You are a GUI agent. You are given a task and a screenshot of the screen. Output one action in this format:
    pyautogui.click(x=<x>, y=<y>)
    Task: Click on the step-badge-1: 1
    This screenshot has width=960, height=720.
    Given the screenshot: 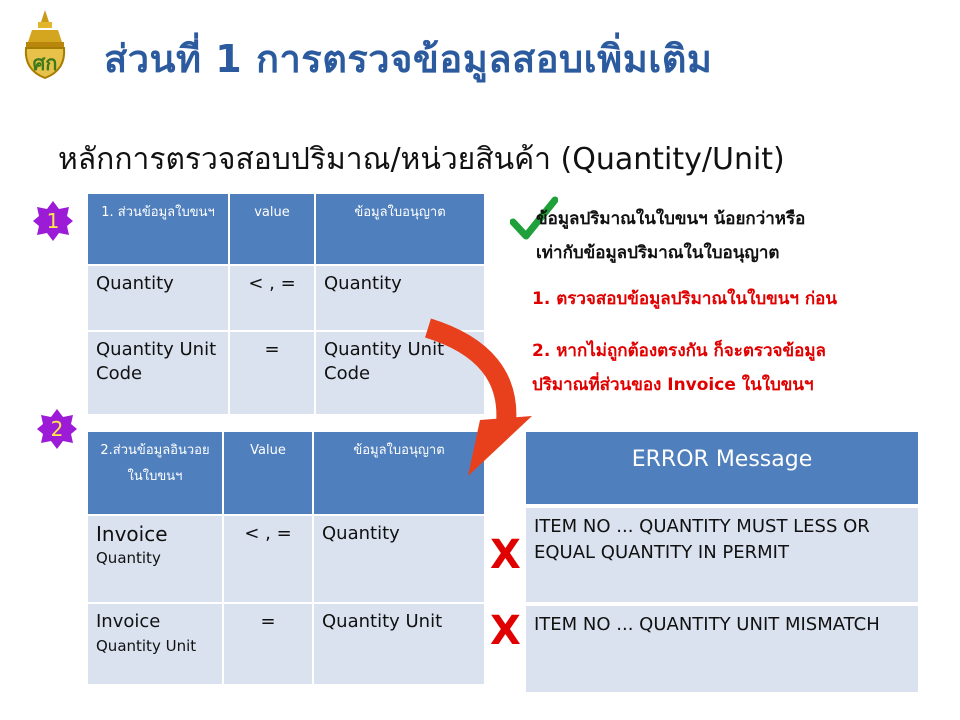 What is the action you would take?
    pyautogui.click(x=53, y=221)
    